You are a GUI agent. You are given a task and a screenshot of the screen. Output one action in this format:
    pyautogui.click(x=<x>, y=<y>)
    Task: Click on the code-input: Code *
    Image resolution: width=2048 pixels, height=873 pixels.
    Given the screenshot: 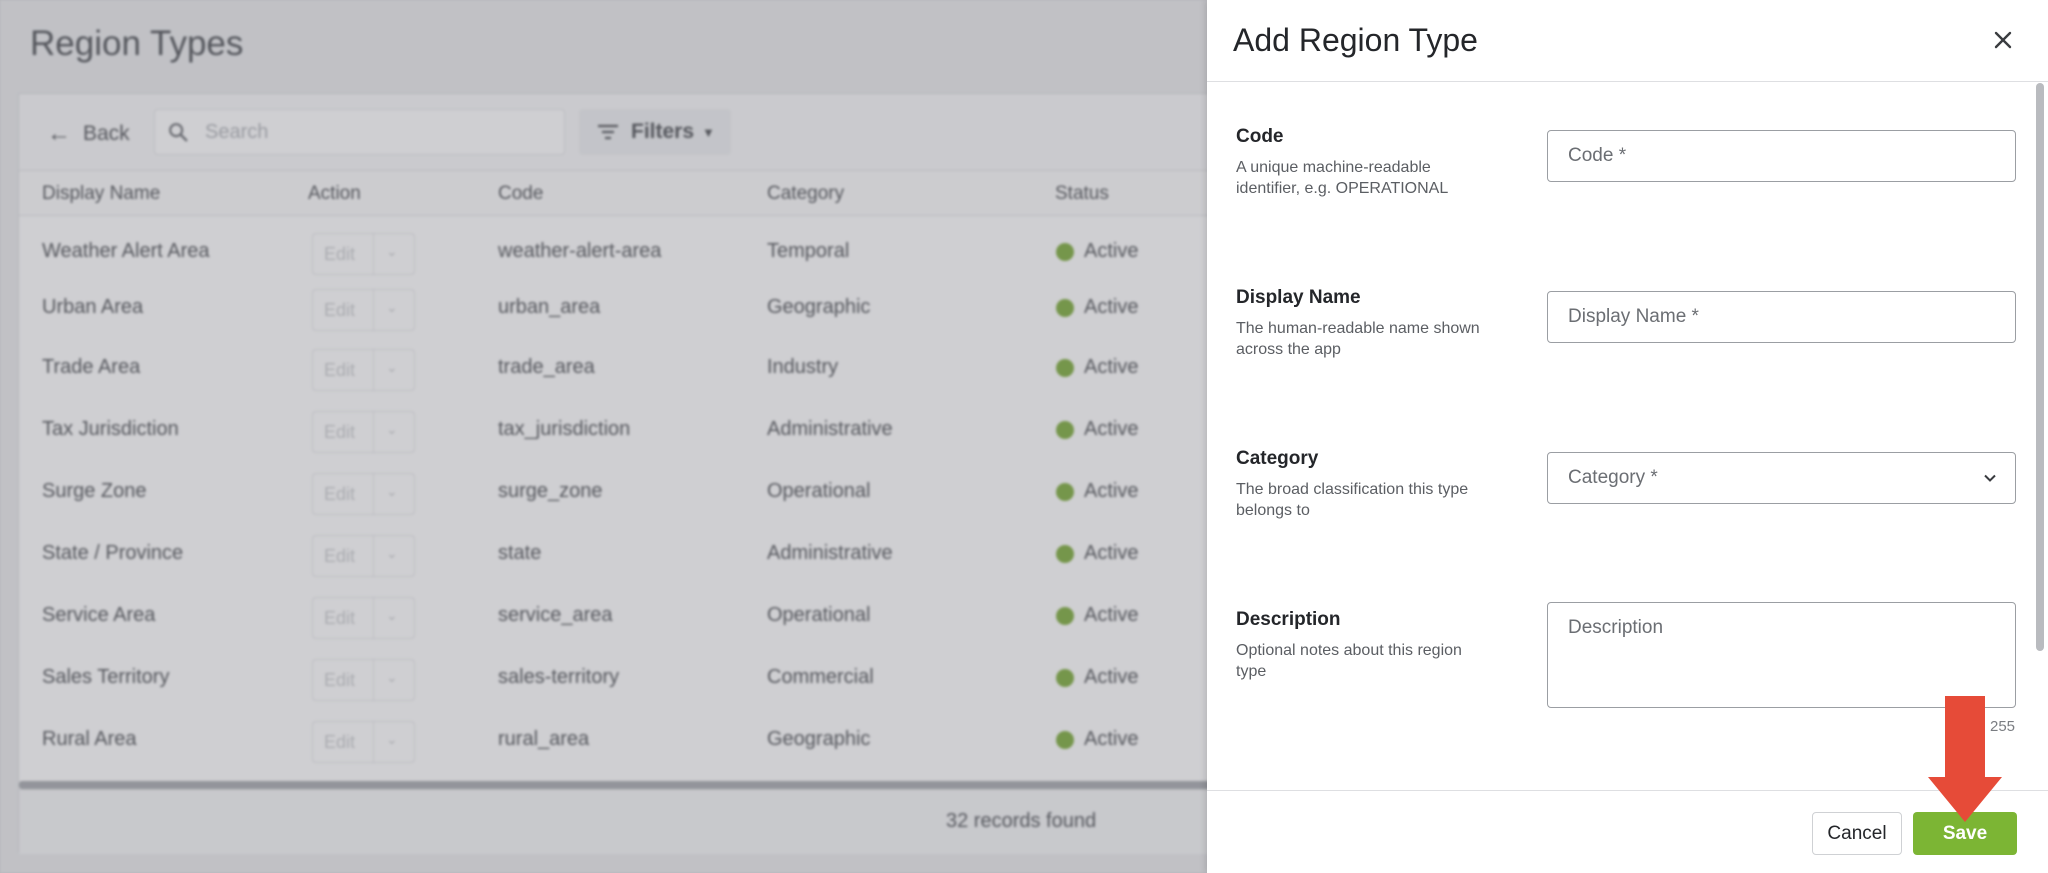 What is the action you would take?
    pyautogui.click(x=1781, y=156)
    